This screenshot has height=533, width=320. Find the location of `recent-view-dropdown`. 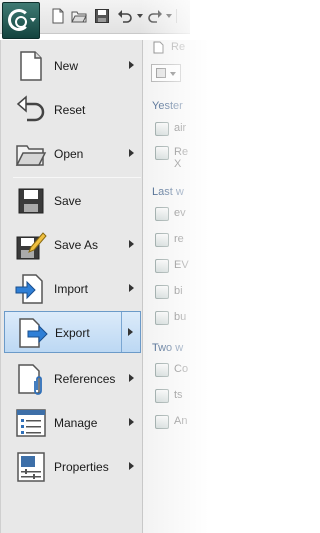

recent-view-dropdown is located at coordinates (166, 73).